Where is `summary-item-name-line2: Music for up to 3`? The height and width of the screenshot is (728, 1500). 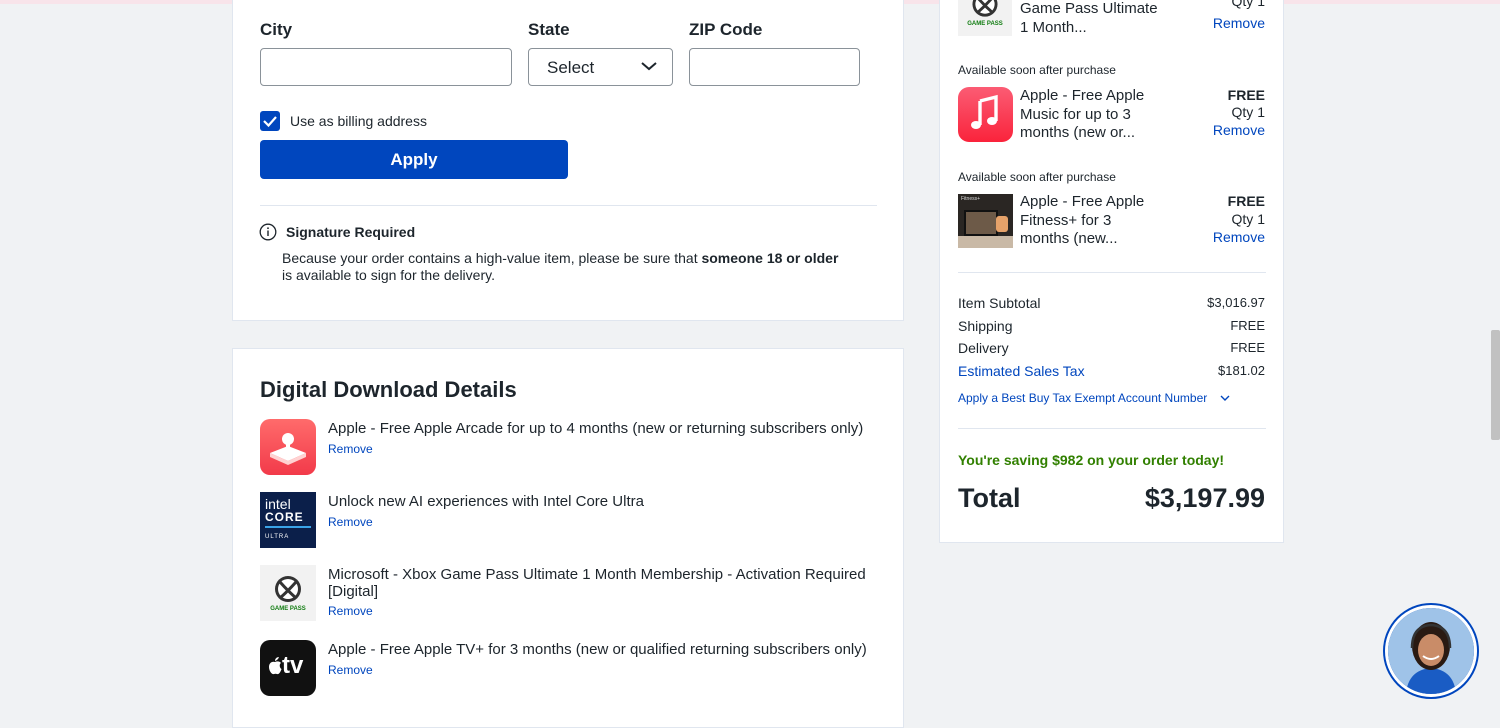 summary-item-name-line2: Music for up to 3 is located at coordinates (1075, 114).